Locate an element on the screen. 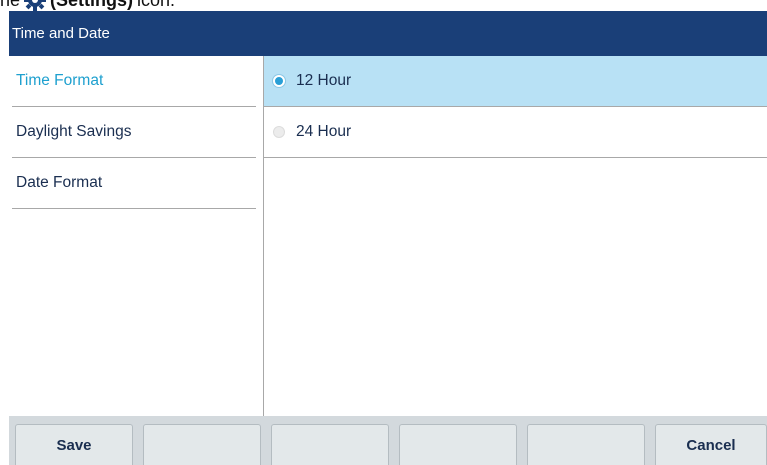 This screenshot has height=465, width=767. menu-item-daylight-savings: Daylight Savings is located at coordinates (134, 132).